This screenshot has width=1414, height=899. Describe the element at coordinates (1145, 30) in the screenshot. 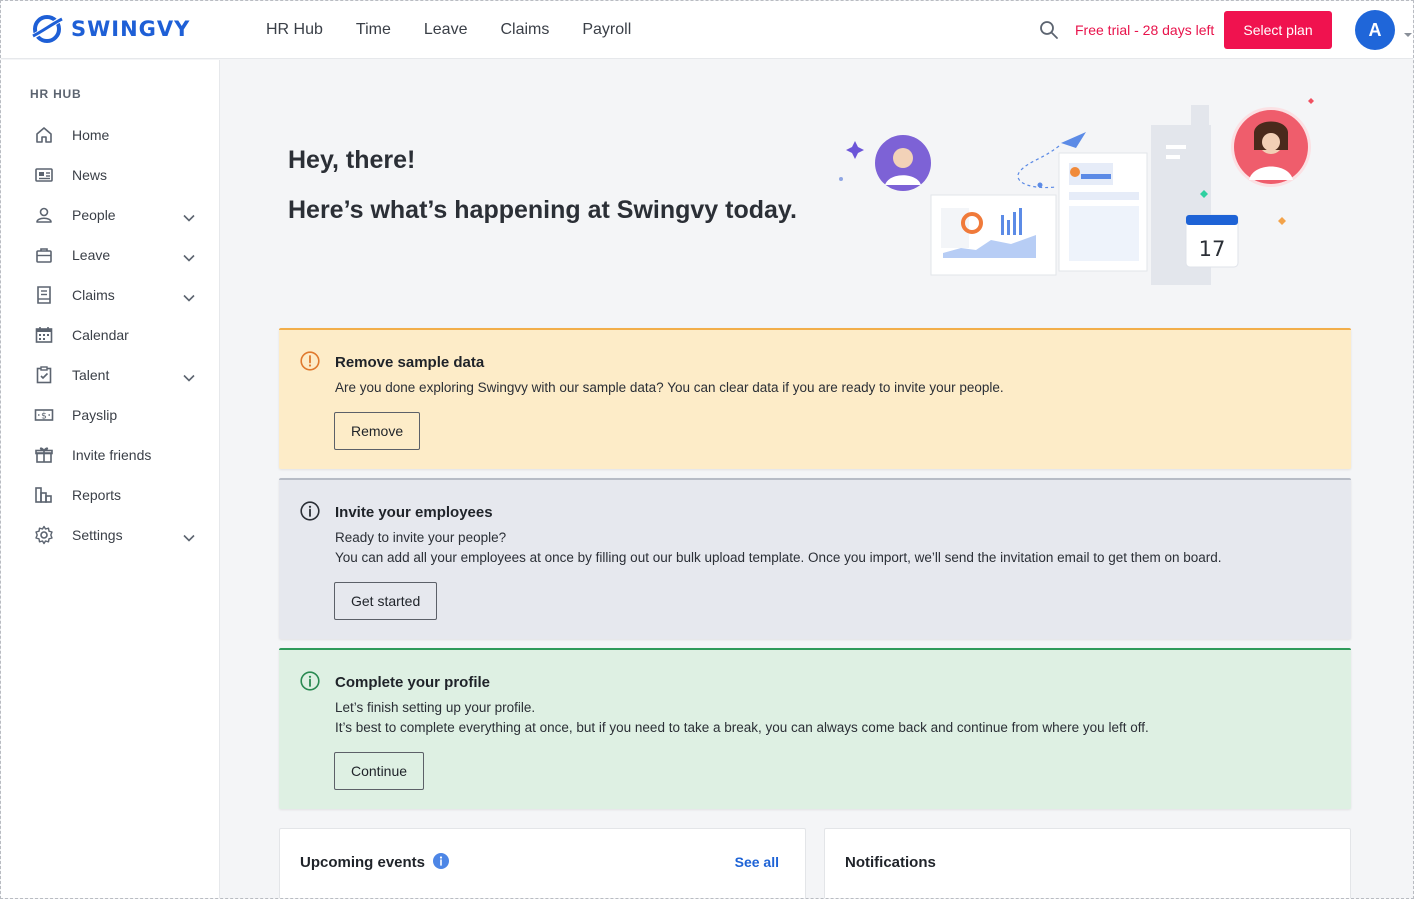

I see `free-trial-status: Free trial - 28 days left` at that location.